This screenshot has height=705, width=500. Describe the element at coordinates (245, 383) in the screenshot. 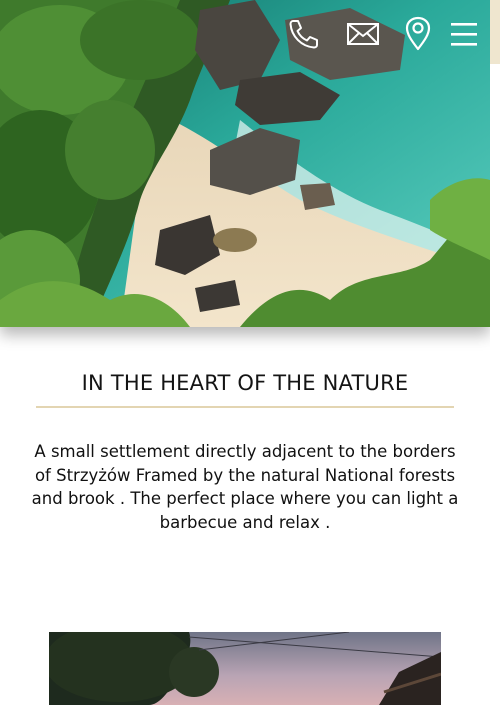

I see `section-heading: IN THE HEART OF THE NATURE` at that location.